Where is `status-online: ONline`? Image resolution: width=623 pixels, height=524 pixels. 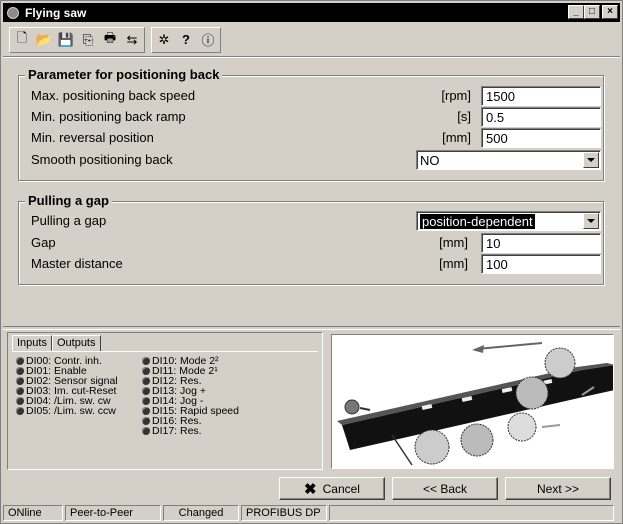
status-online: ONline is located at coordinates (33, 513).